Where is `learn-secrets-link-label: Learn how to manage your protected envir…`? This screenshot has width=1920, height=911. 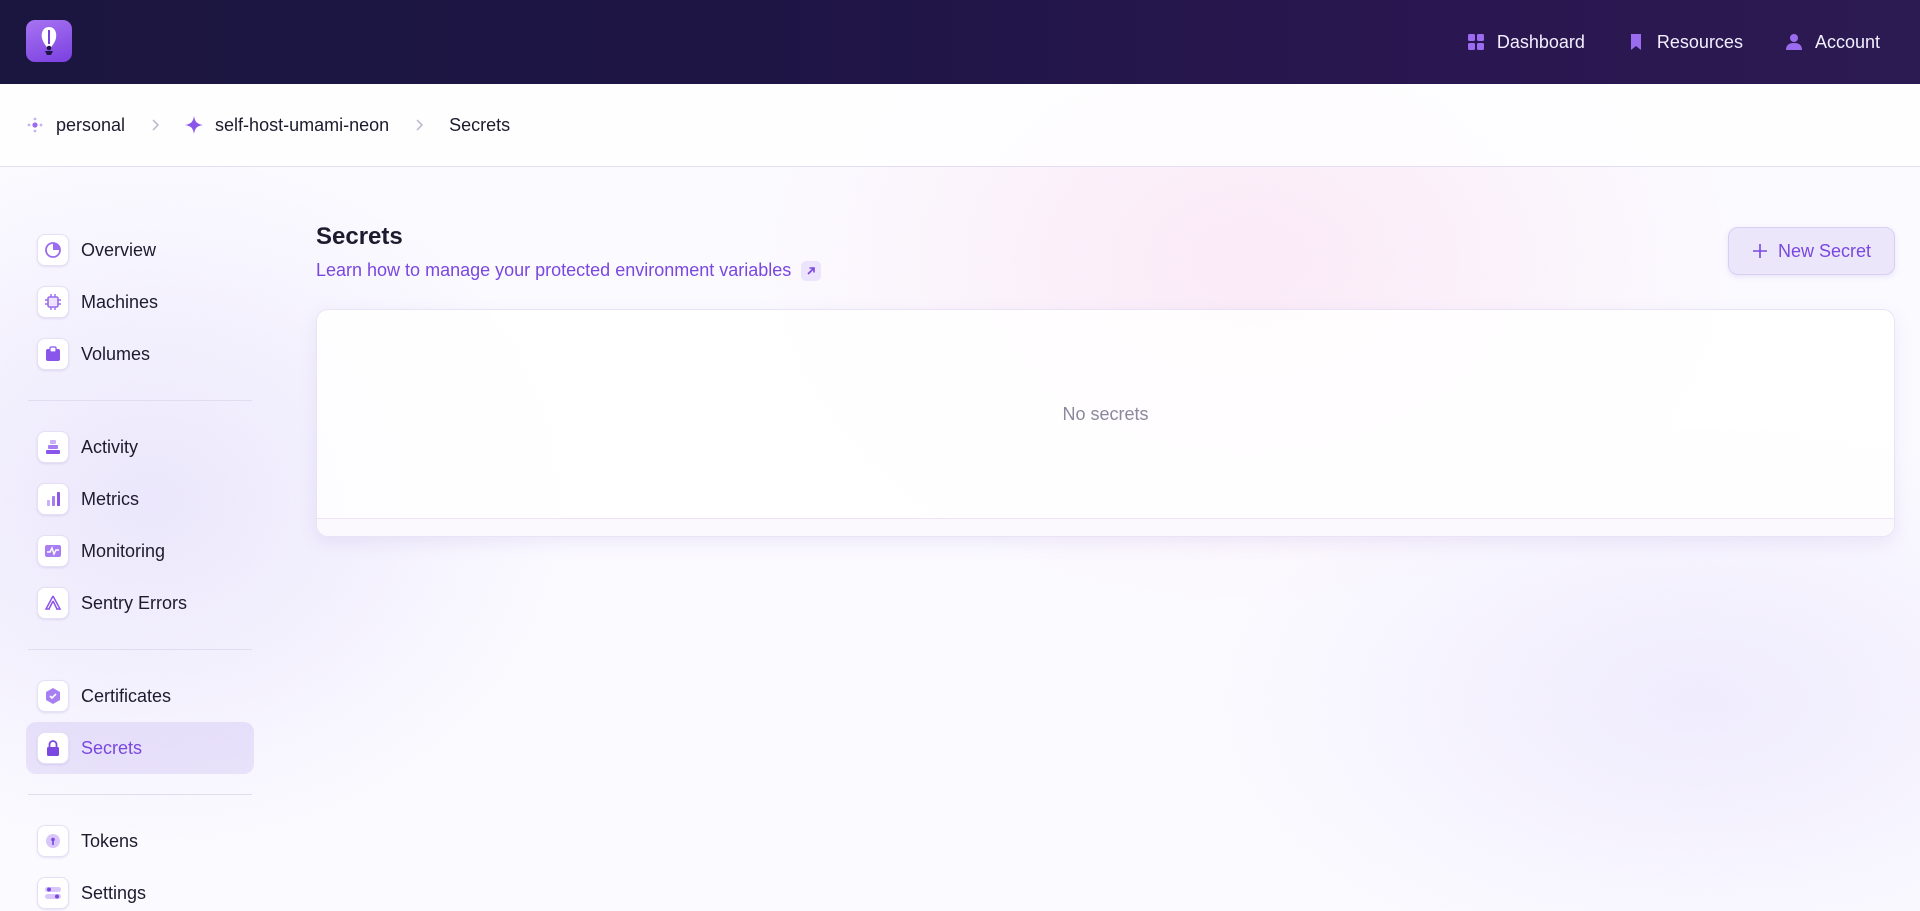
learn-secrets-link-label: Learn how to manage your protected envir… is located at coordinates (554, 270).